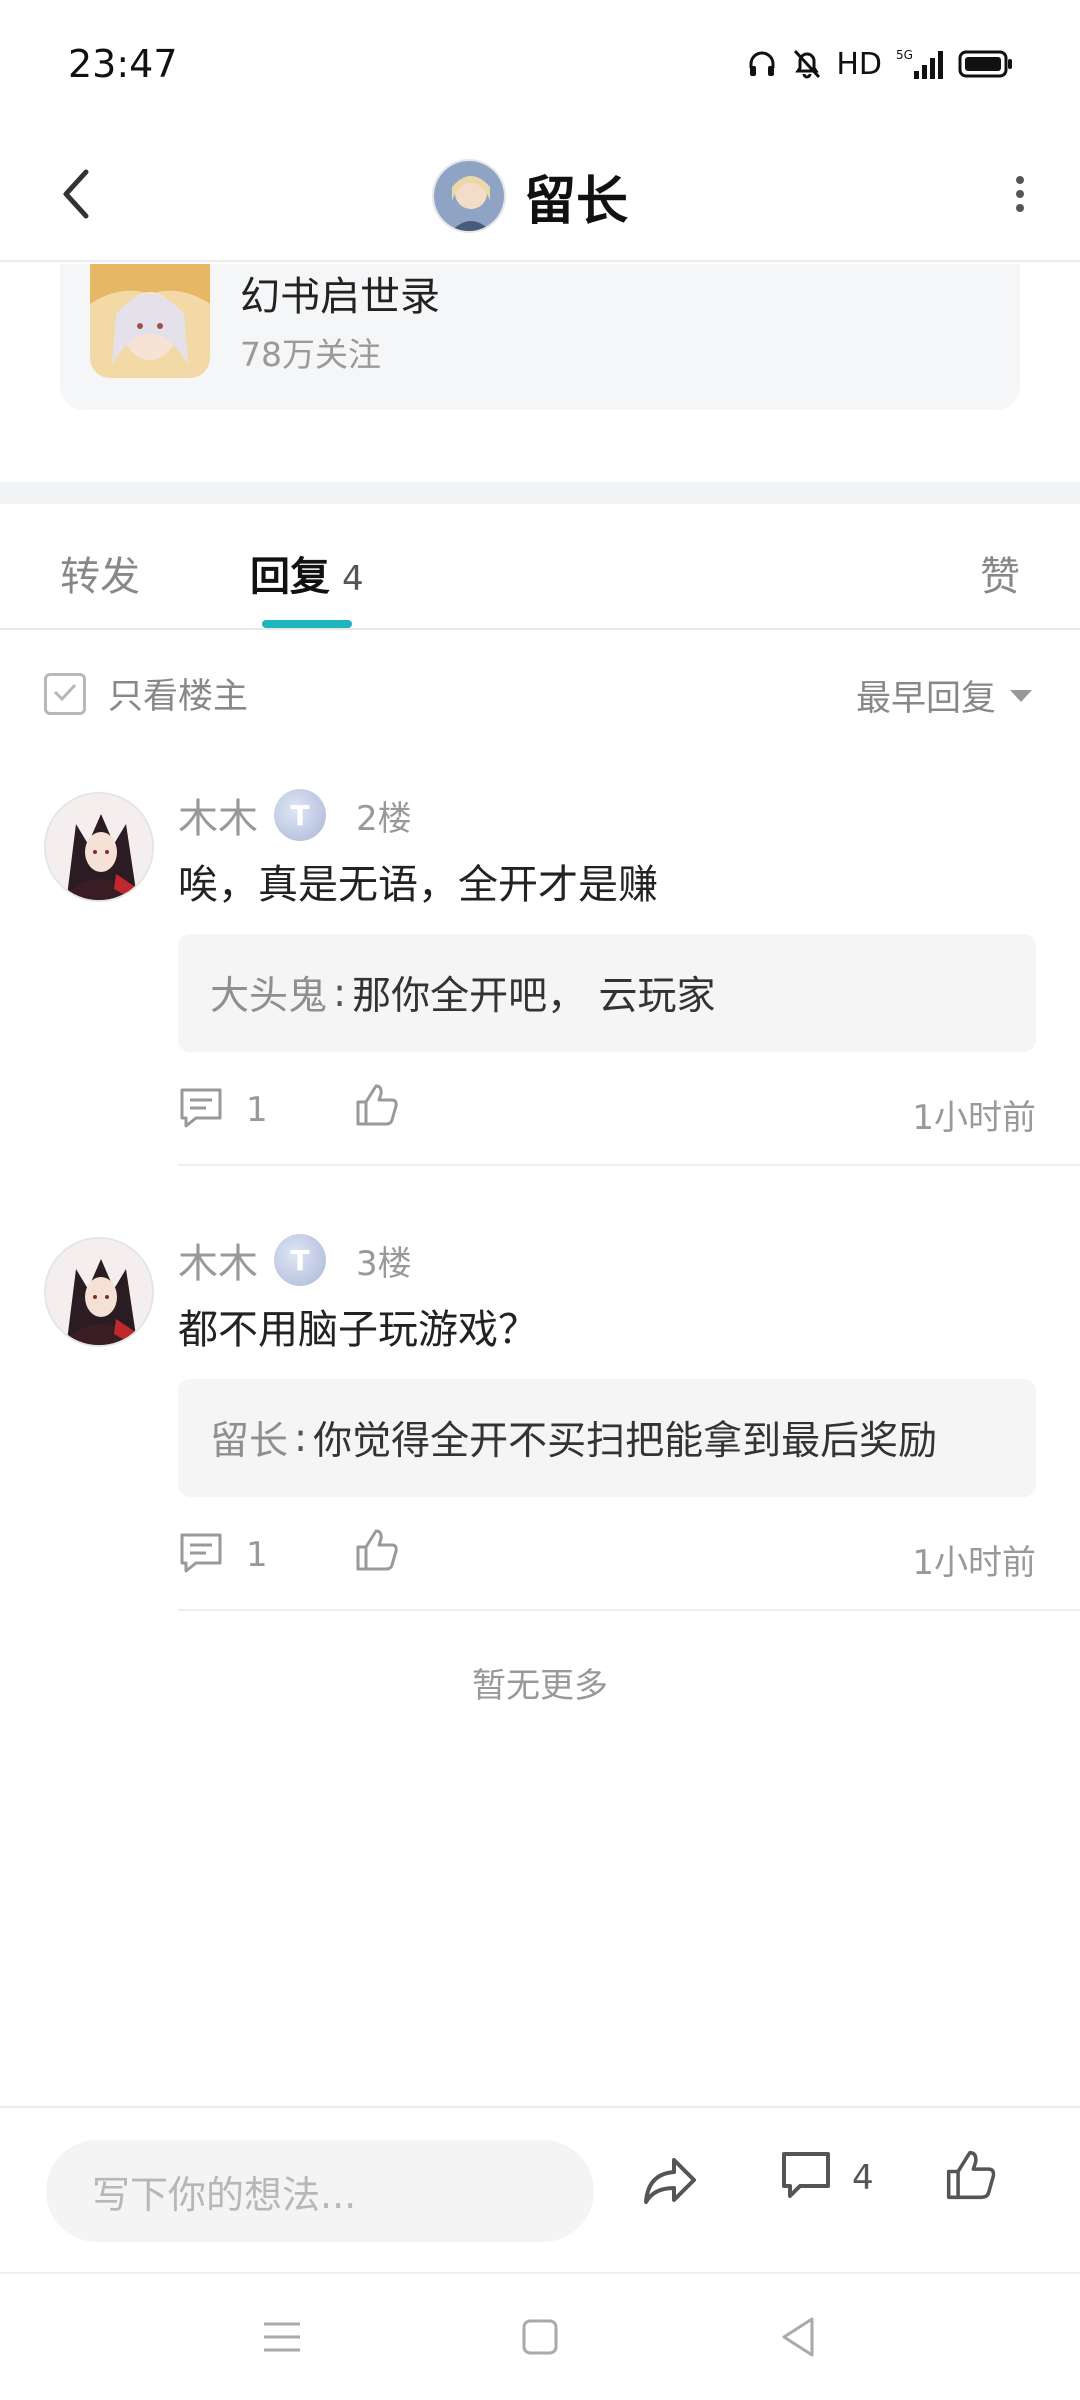 The image size is (1080, 2400). Describe the element at coordinates (340, 297) in the screenshot. I see `forum-name: 幻书启世录` at that location.